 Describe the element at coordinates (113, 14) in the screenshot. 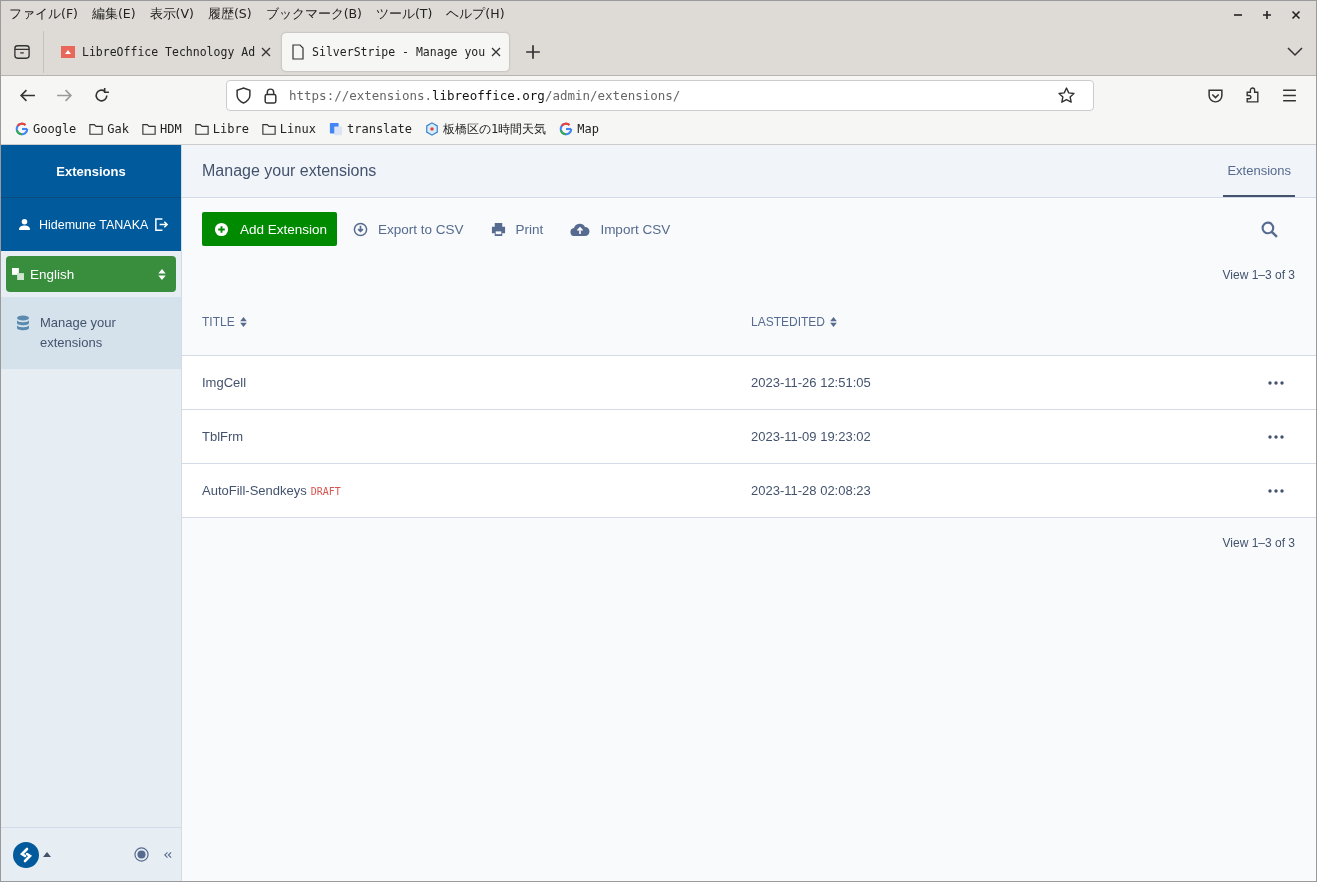

I see `menu-item: 編集(E)` at that location.